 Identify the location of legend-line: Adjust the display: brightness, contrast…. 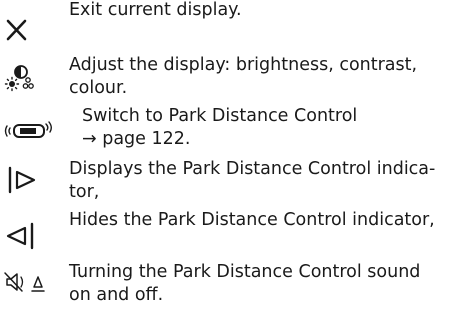
(243, 65).